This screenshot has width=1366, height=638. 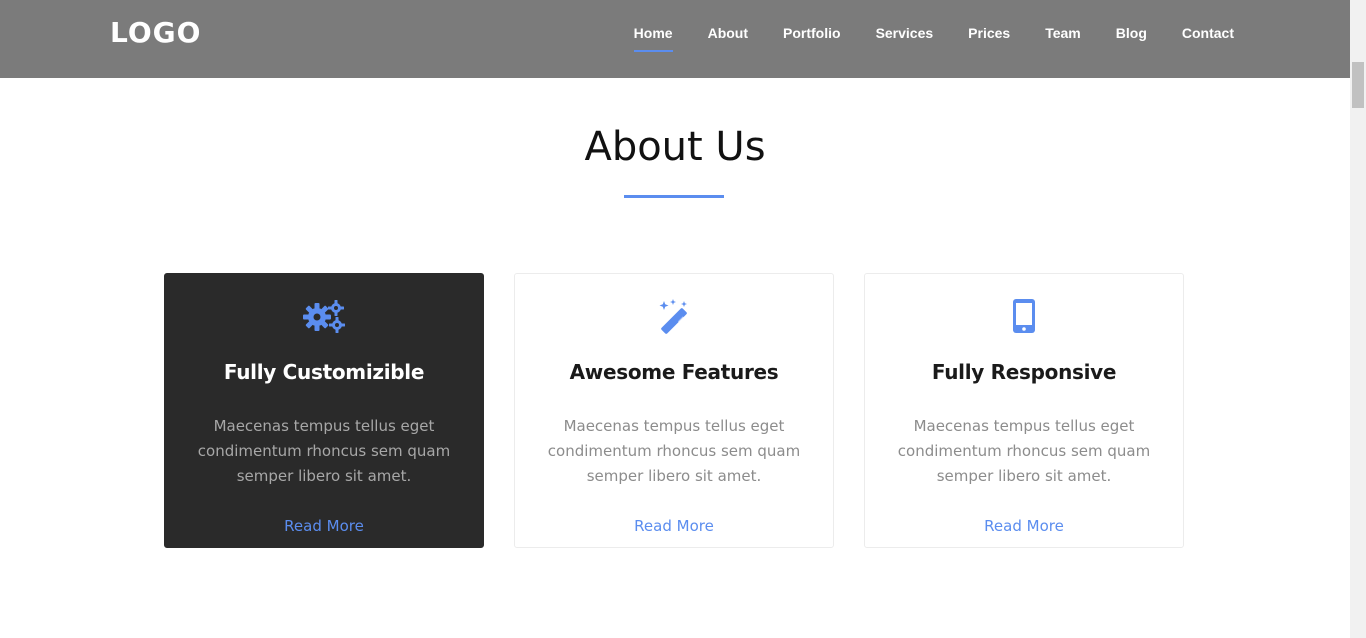 I want to click on scrollbar-thumb, so click(x=1358, y=85).